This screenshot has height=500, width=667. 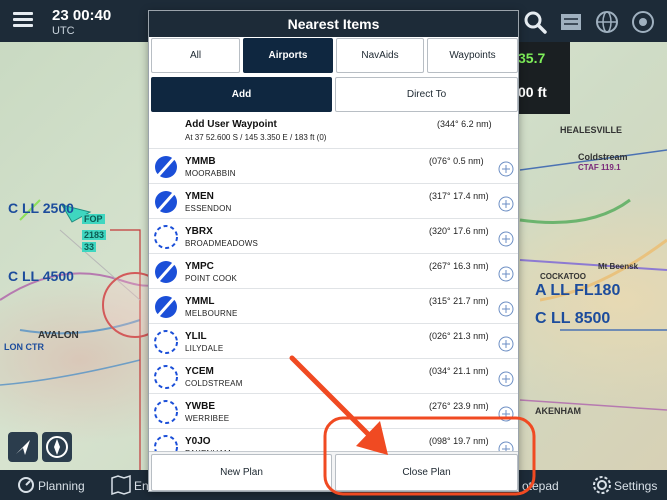 What do you see at coordinates (643, 22) in the screenshot?
I see `layers-icon` at bounding box center [643, 22].